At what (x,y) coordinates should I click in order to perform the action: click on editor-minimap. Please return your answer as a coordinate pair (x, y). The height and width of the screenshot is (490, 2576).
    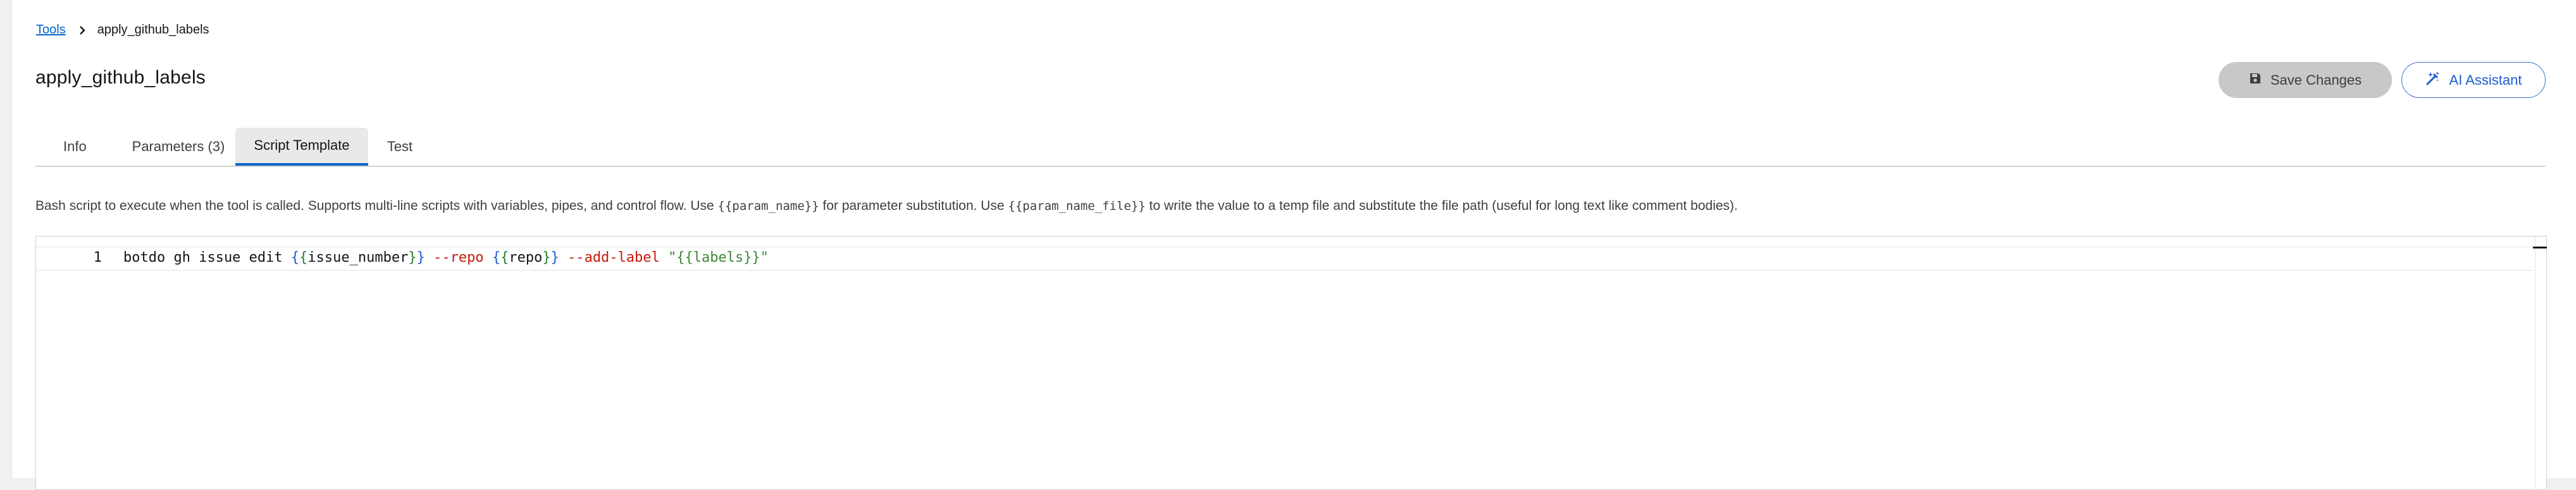
    Looking at the image, I should click on (2541, 362).